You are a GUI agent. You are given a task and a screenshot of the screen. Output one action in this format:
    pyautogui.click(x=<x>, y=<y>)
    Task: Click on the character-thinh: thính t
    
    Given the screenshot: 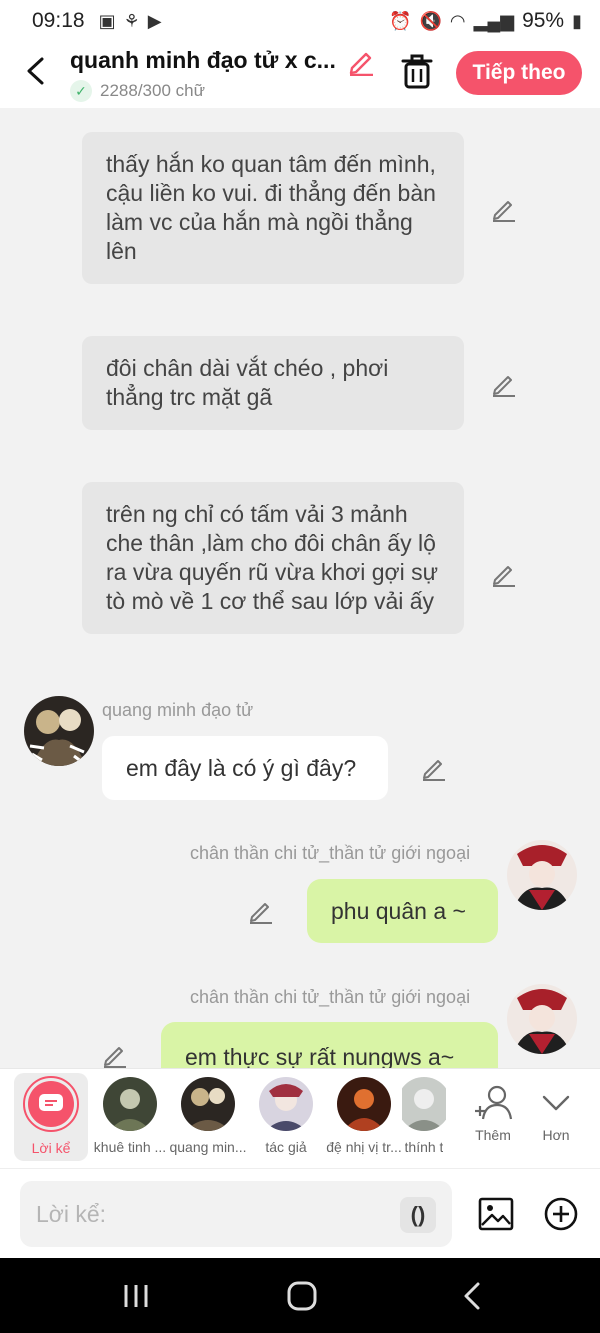 What is the action you would take?
    pyautogui.click(x=424, y=1116)
    